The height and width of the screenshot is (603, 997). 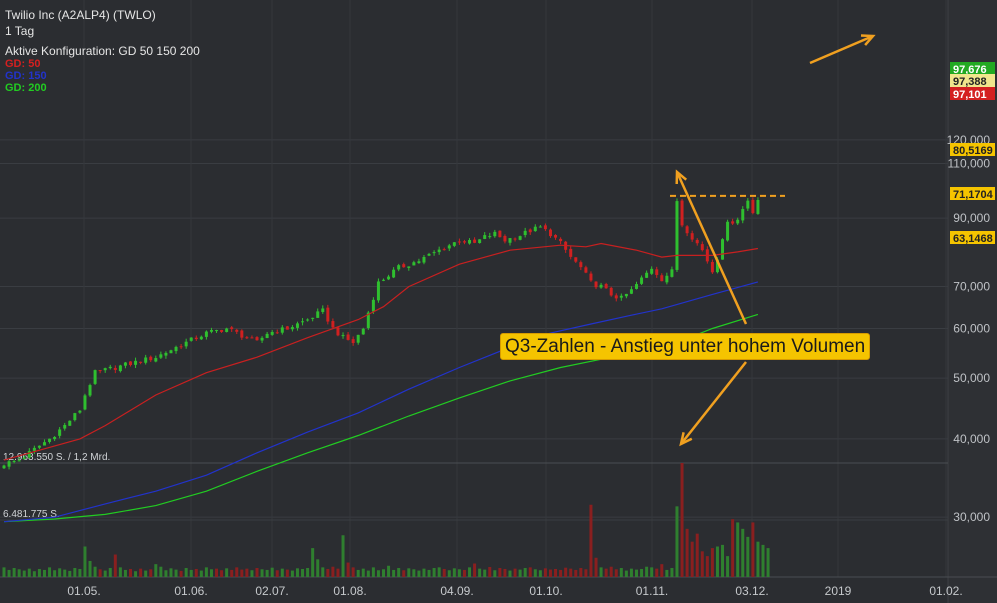 I want to click on price-badge-label: 63,1468, so click(x=973, y=239).